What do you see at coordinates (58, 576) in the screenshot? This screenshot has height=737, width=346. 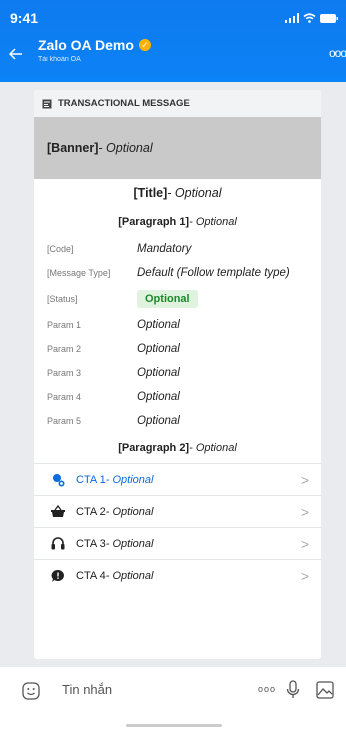 I see `chat-bubble-icon` at bounding box center [58, 576].